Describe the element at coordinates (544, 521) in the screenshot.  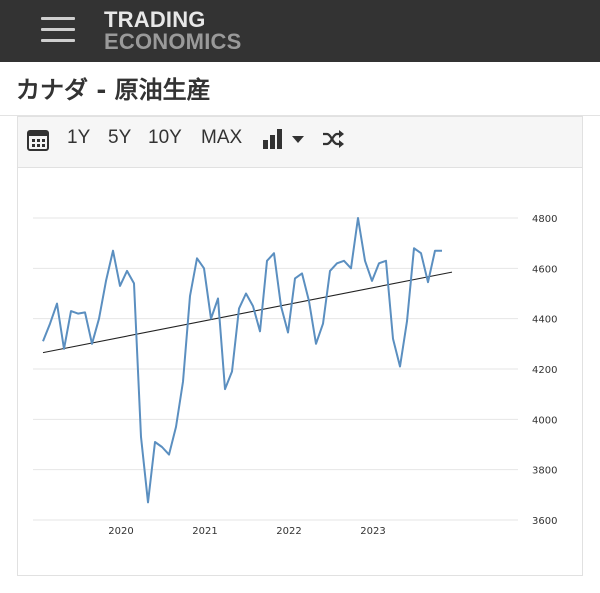
I see `y-tick-label: 3600` at that location.